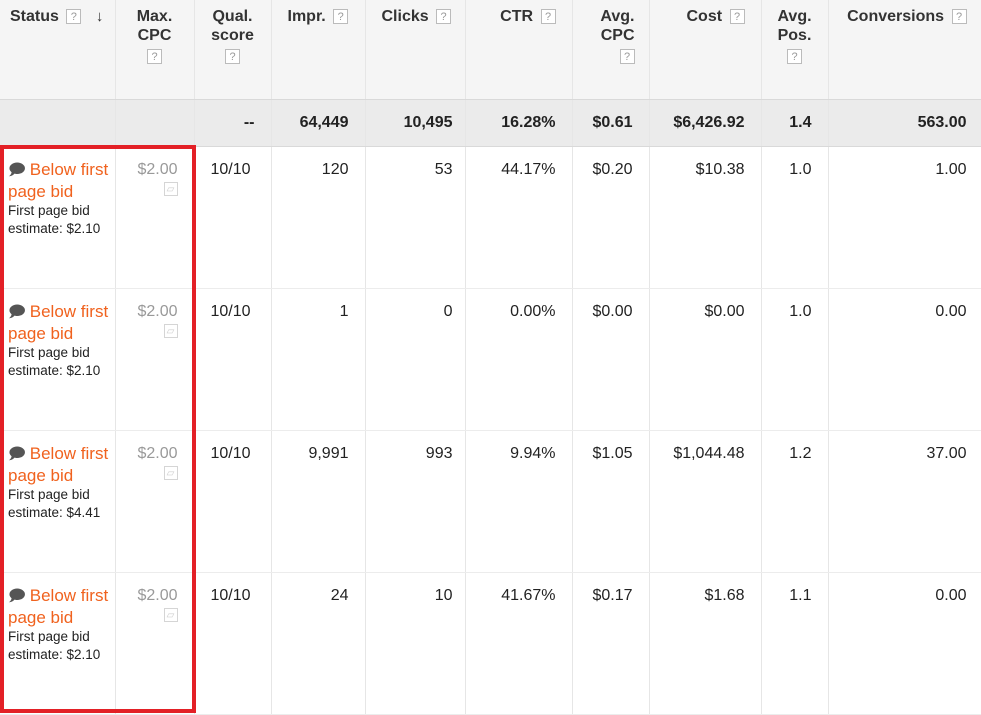 The height and width of the screenshot is (715, 981). What do you see at coordinates (318, 50) in the screenshot?
I see `column-header-impr: Impr. ?` at bounding box center [318, 50].